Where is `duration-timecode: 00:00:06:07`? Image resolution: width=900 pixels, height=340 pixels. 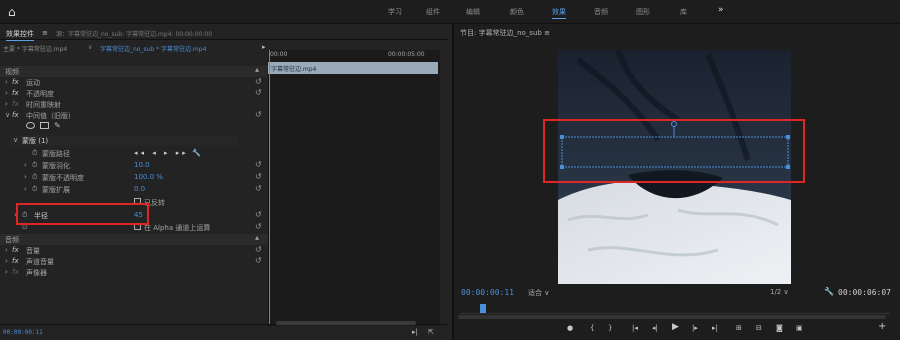
duration-timecode: 00:00:06:07 is located at coordinates (864, 292).